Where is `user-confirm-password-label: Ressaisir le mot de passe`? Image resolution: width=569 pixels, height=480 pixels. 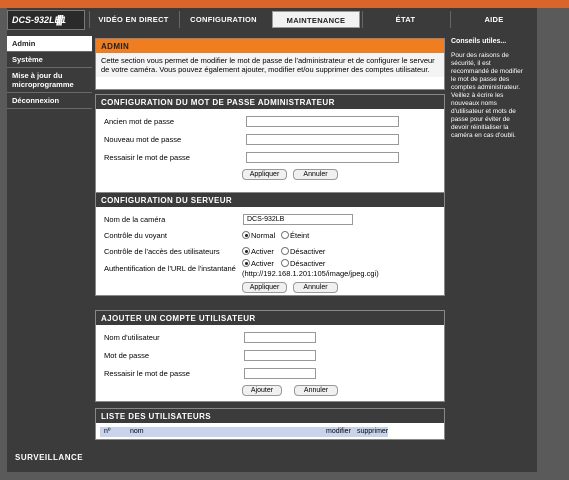 user-confirm-password-label: Ressaisir le mot de passe is located at coordinates (147, 373).